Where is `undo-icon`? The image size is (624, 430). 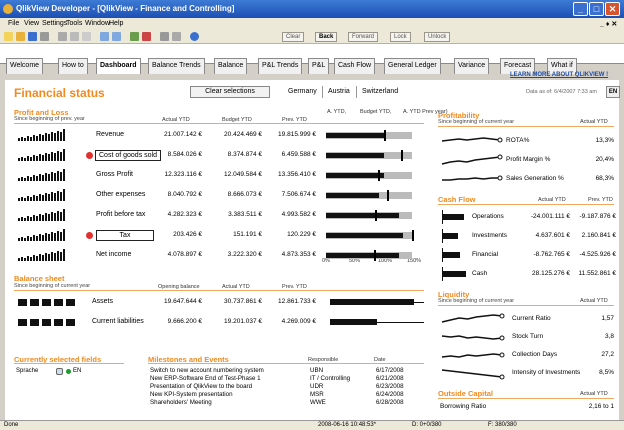 undo-icon is located at coordinates (104, 36).